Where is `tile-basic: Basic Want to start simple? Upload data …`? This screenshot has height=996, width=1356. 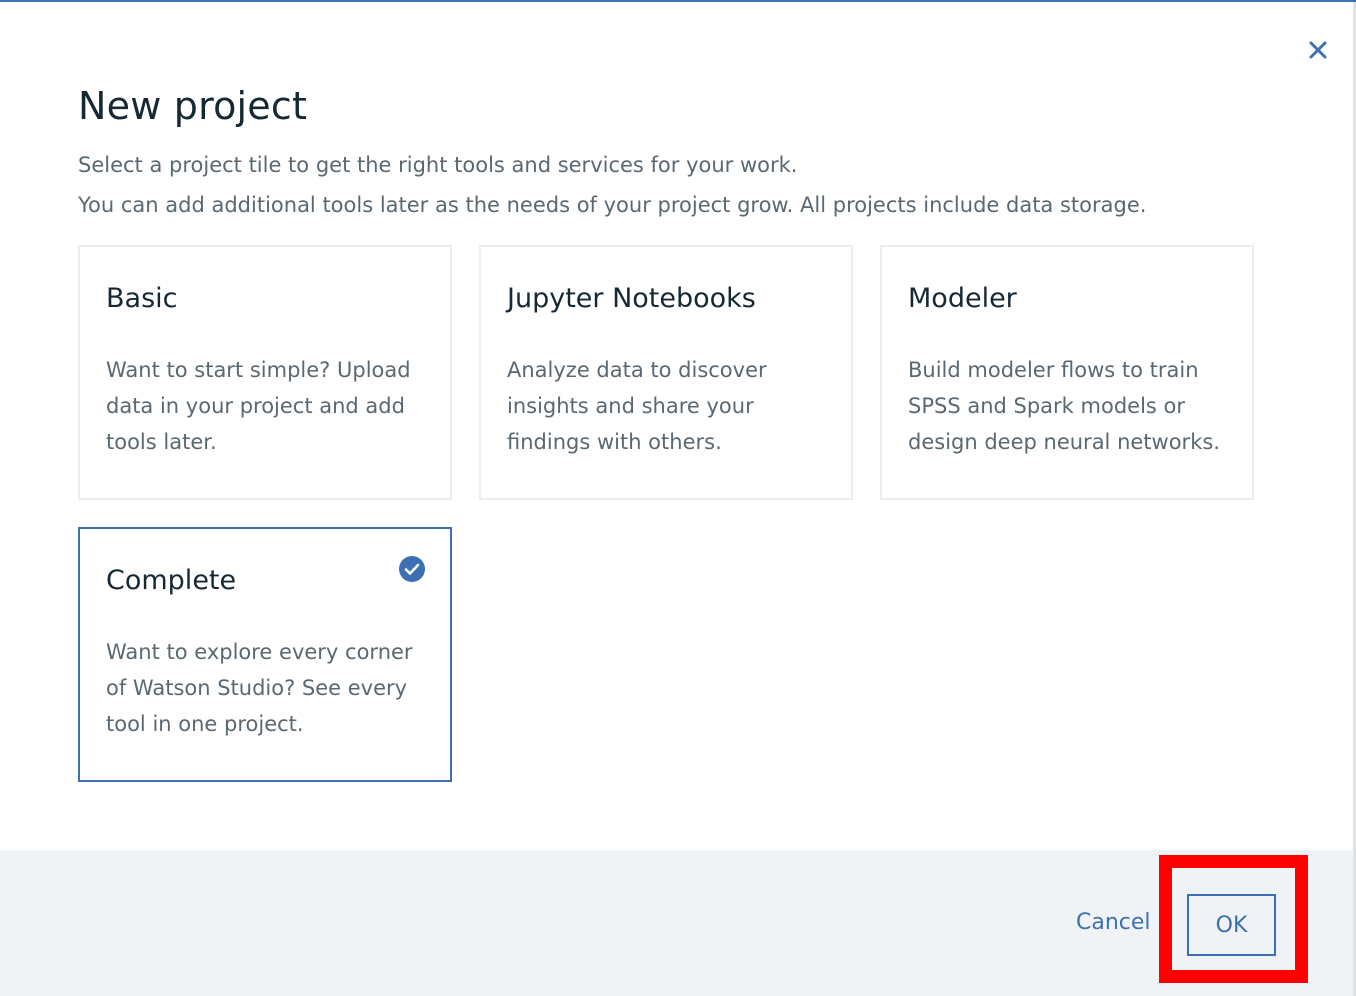 tile-basic: Basic Want to start simple? Upload data … is located at coordinates (265, 372).